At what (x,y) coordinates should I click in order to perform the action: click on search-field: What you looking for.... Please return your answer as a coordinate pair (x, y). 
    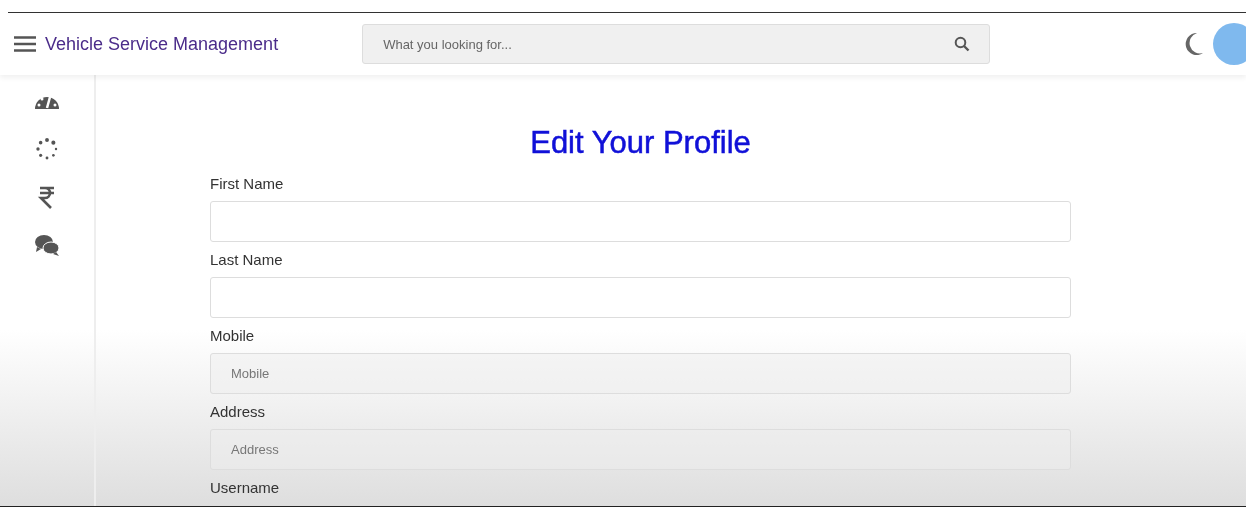
    Looking at the image, I should click on (676, 44).